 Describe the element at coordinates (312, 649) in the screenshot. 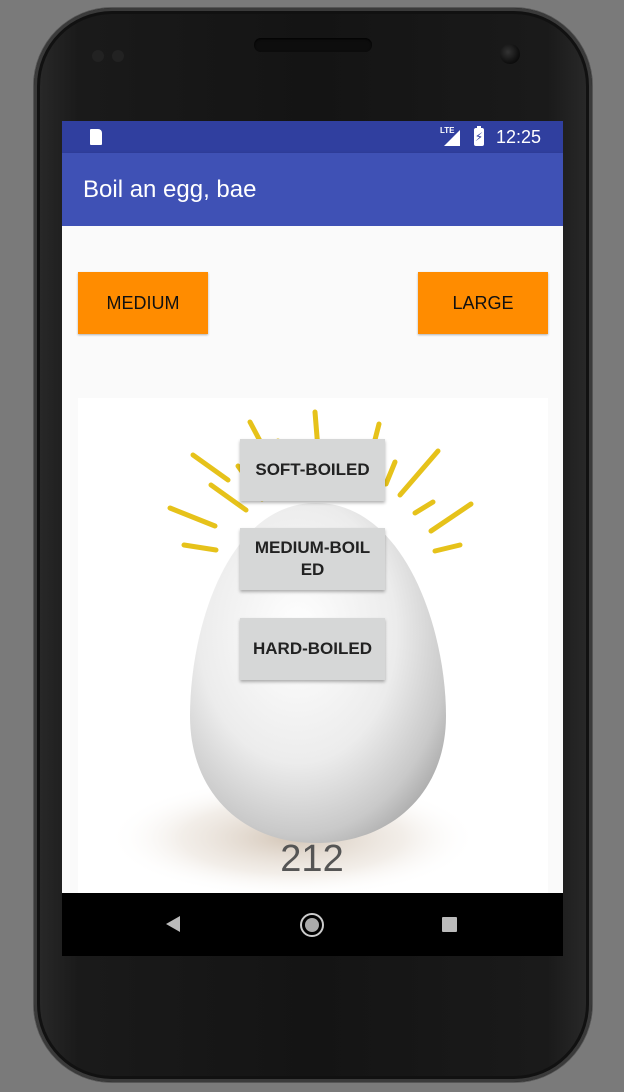

I see `hard-boiled-button: HARD-BOILED` at that location.